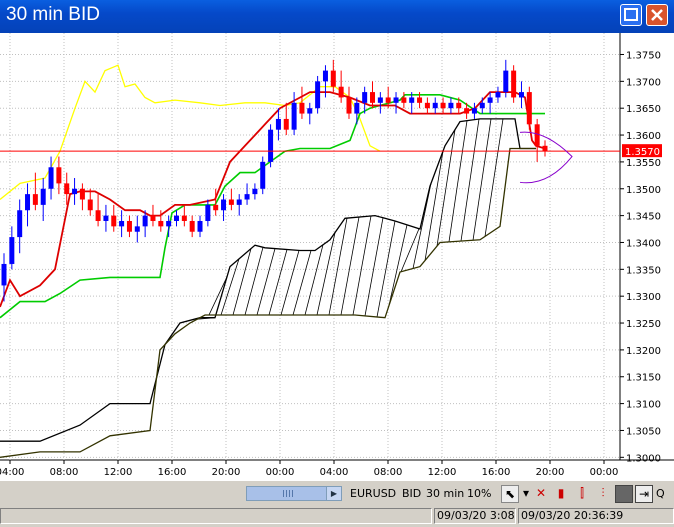 This screenshot has height=527, width=674. I want to click on indicator-icon: ⫶, so click(603, 493).